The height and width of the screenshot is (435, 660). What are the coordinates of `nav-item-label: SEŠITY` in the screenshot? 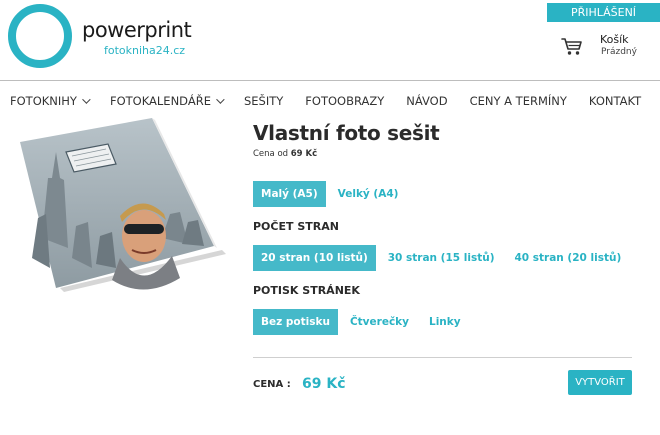 It's located at (263, 101).